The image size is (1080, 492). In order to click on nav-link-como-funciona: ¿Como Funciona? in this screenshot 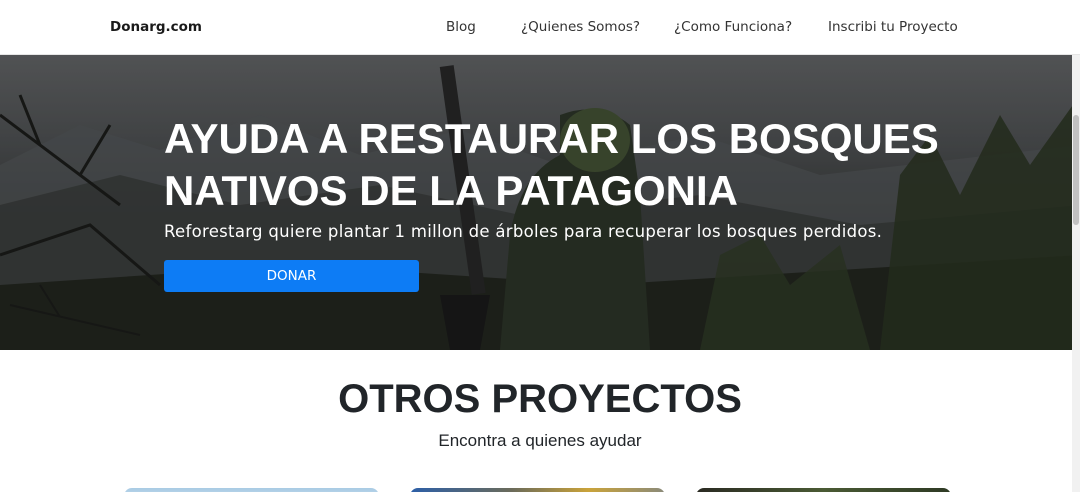, I will do `click(733, 27)`.